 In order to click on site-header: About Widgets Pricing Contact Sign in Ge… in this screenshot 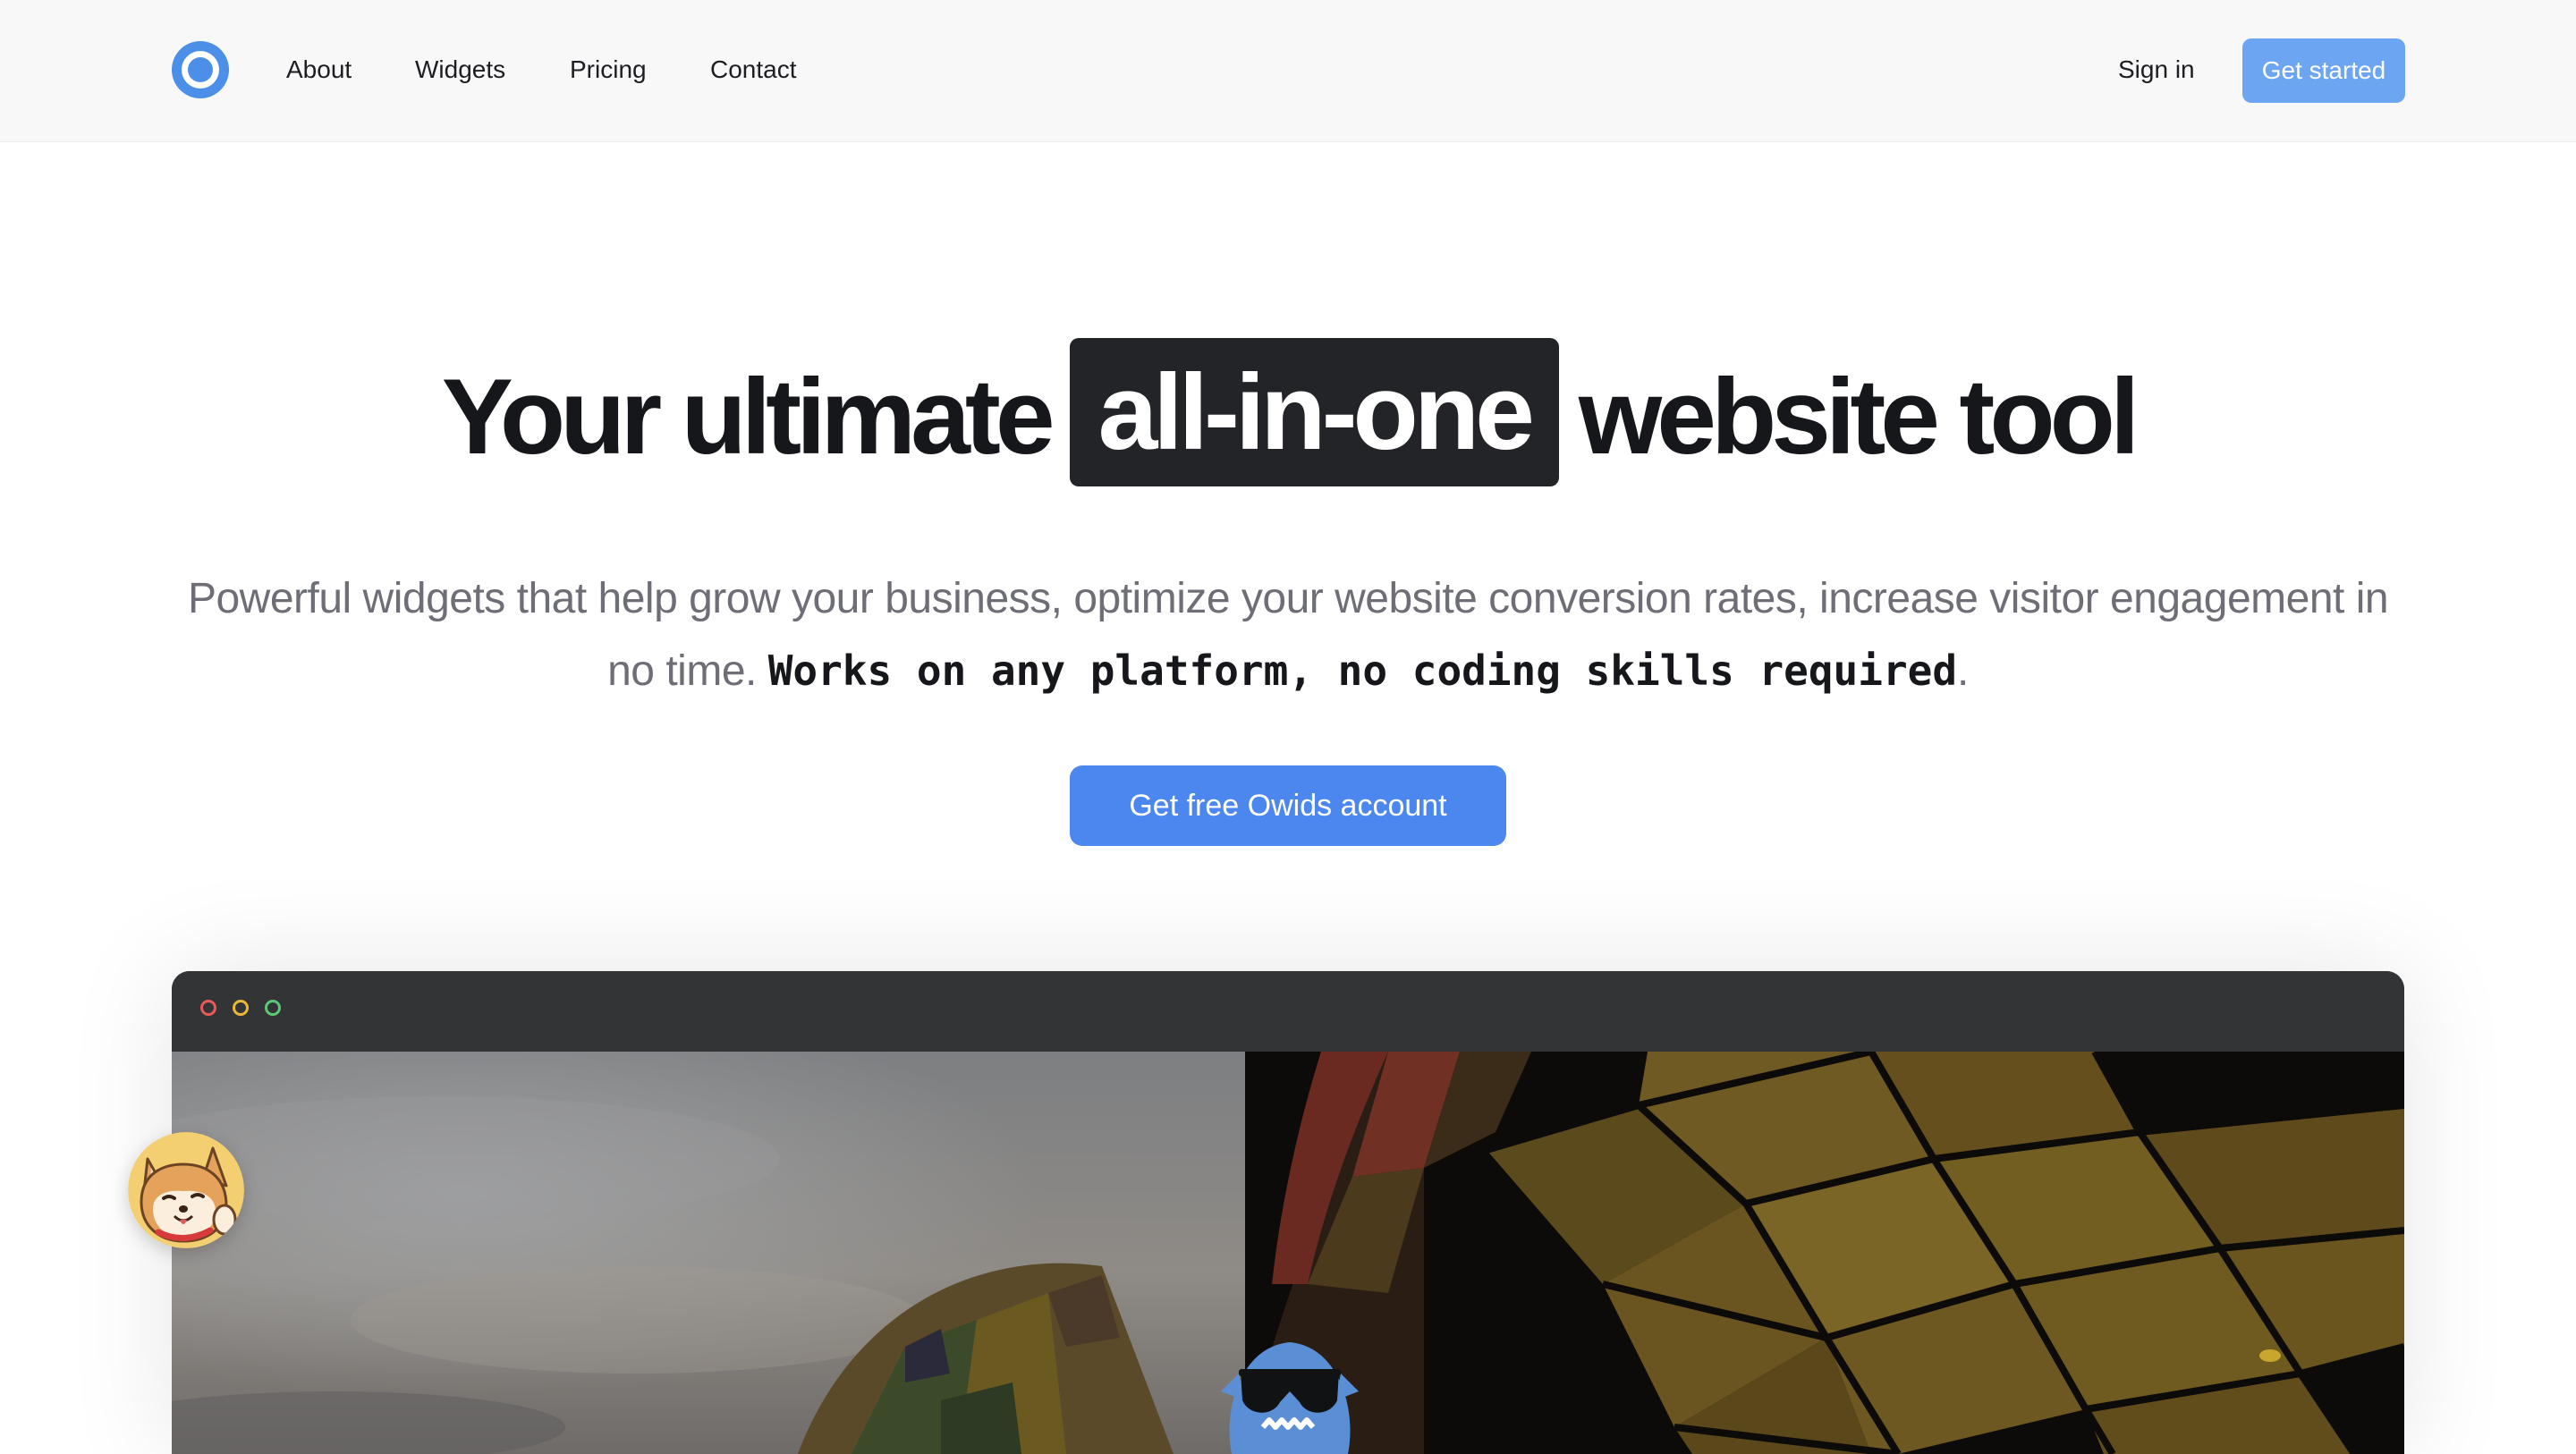, I will do `click(1288, 71)`.